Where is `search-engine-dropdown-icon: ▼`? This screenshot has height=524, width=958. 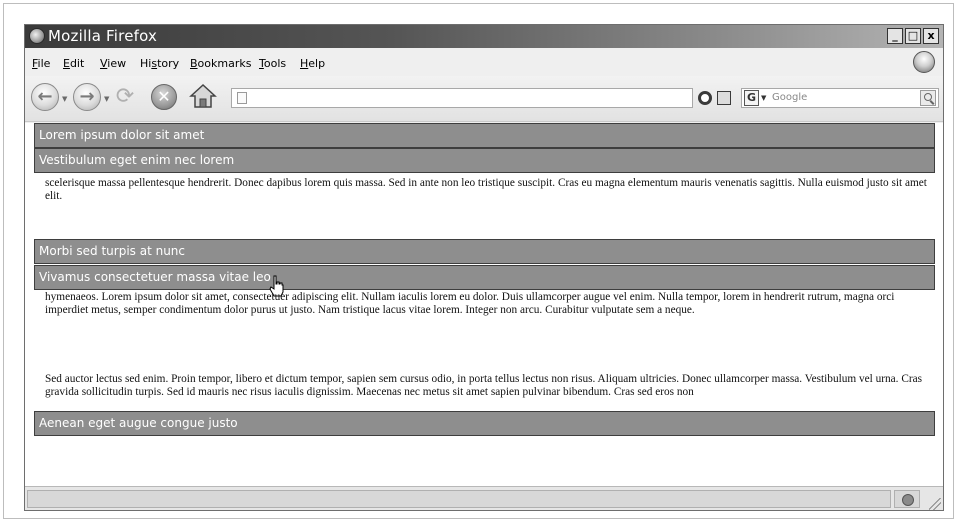 search-engine-dropdown-icon: ▼ is located at coordinates (763, 98).